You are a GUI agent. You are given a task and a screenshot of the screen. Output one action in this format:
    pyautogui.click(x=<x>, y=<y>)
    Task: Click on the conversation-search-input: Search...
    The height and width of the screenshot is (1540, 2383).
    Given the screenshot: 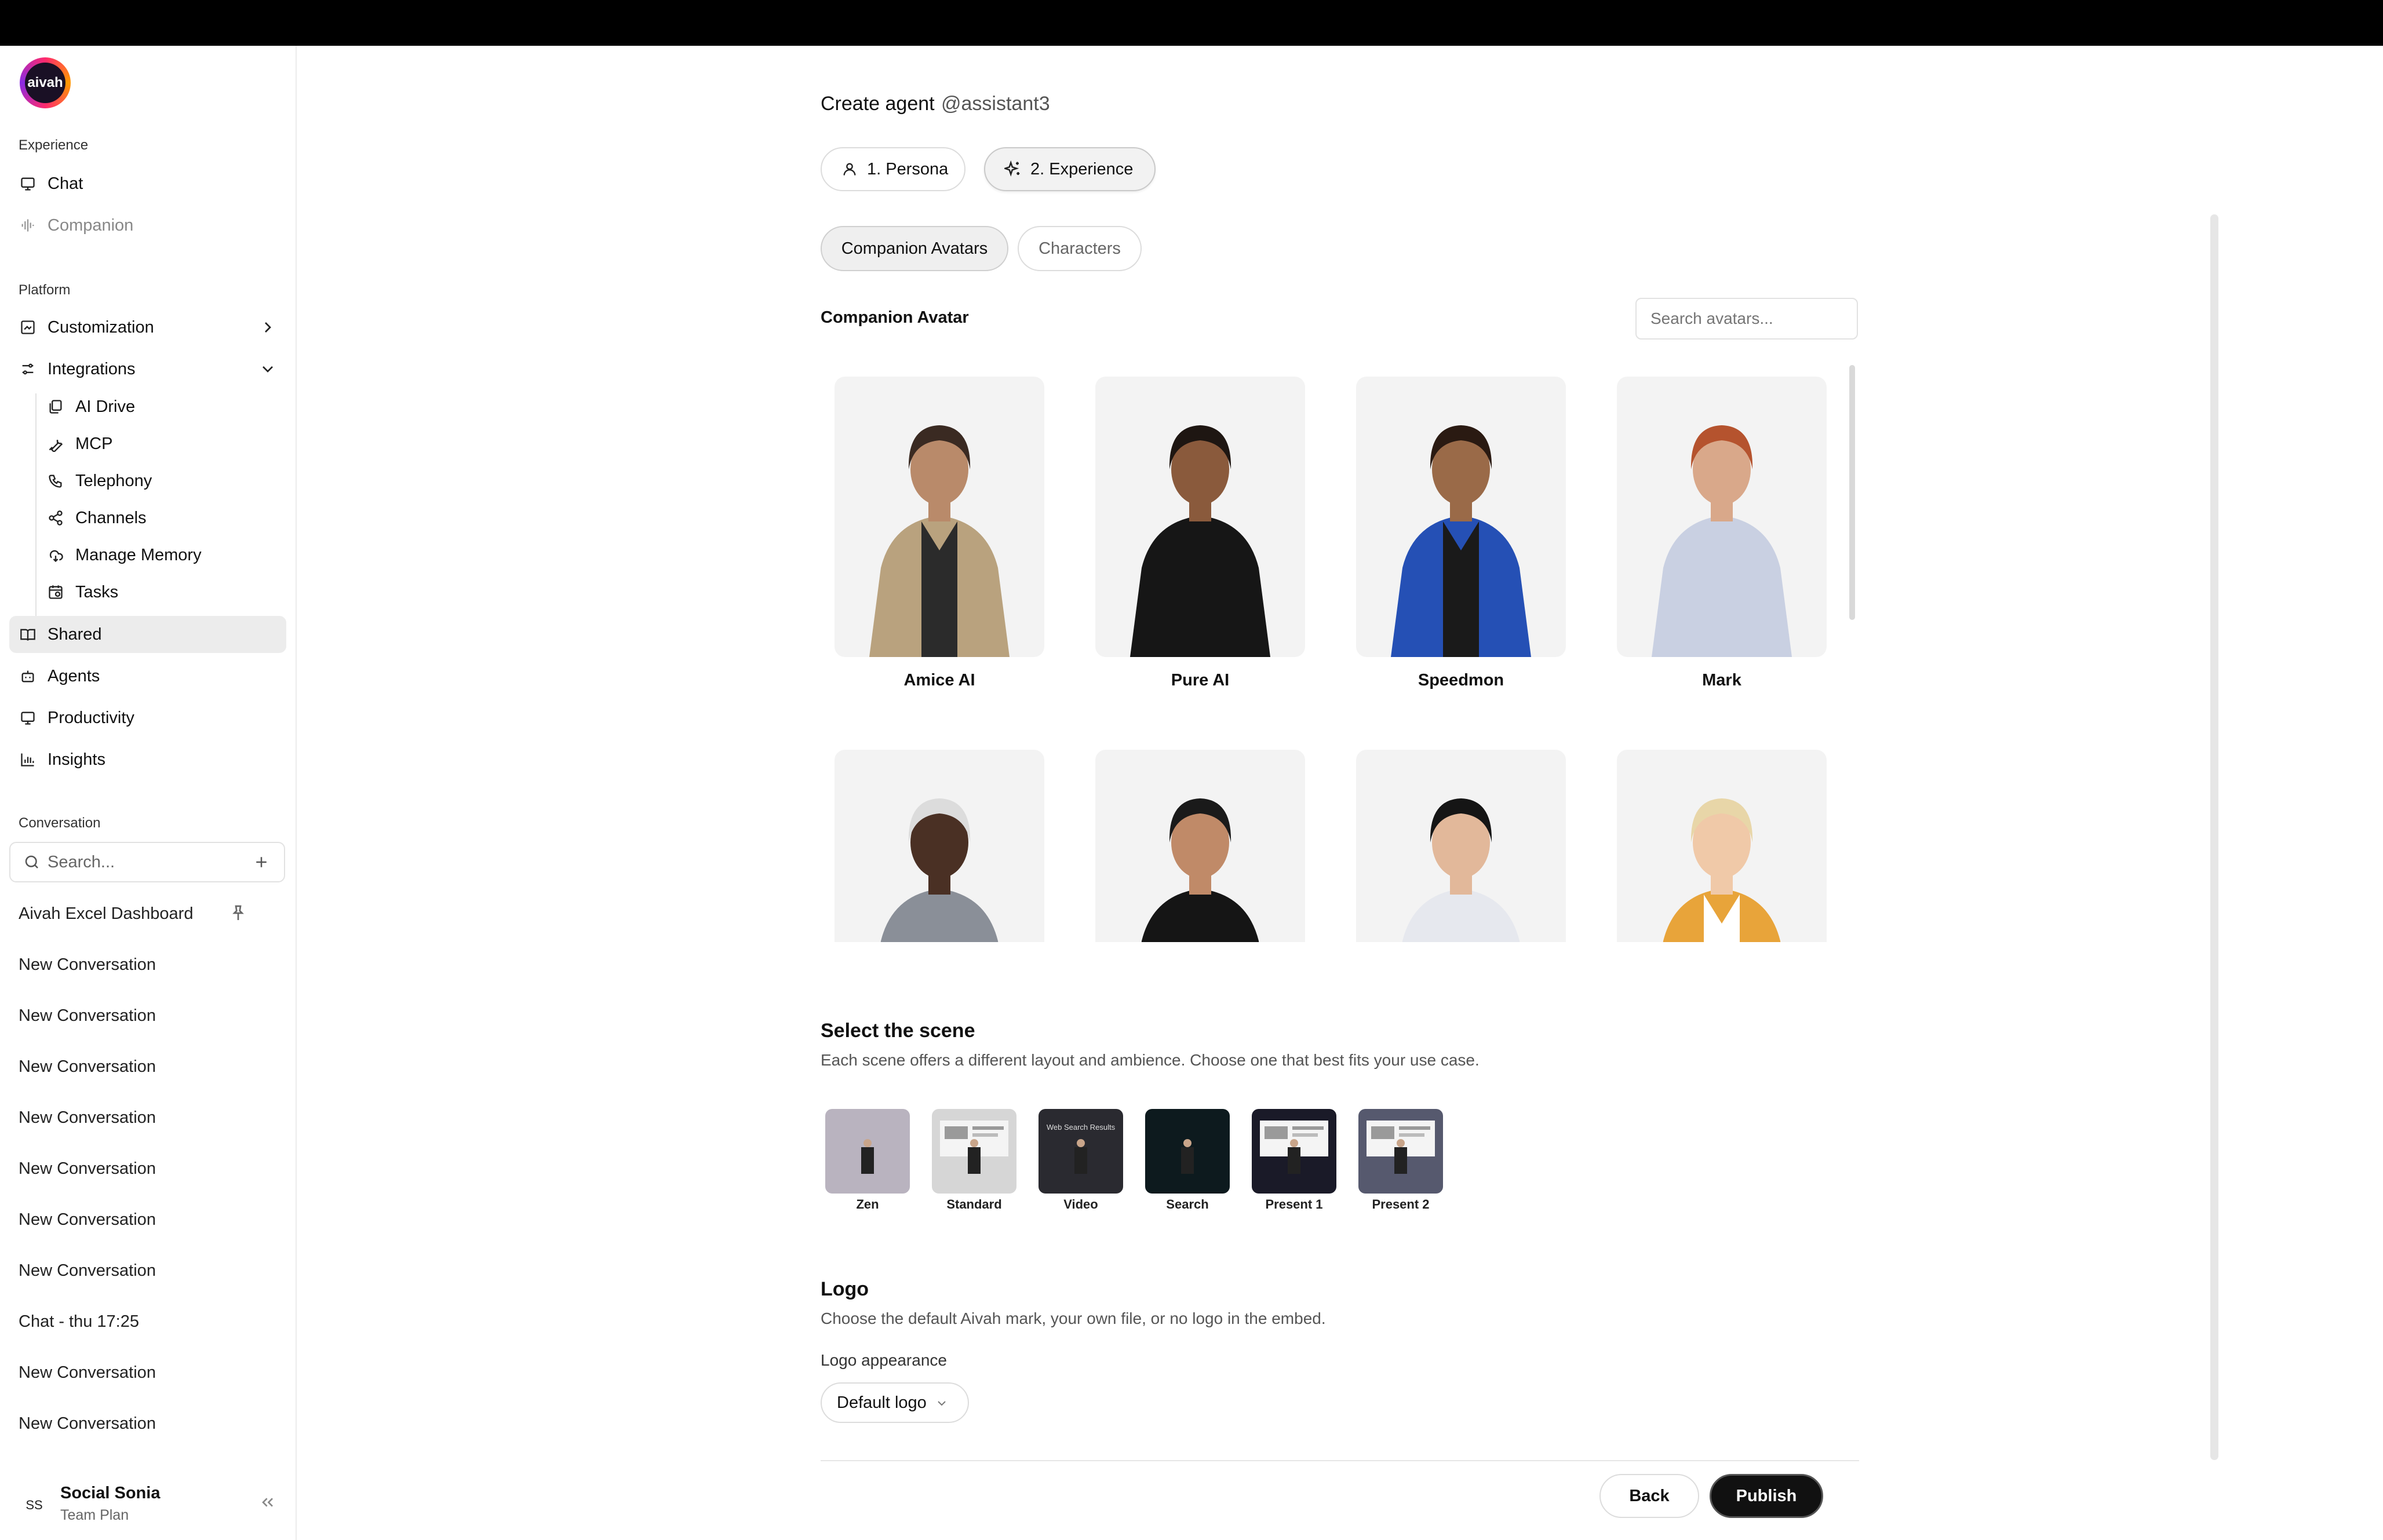 What is the action you would take?
    pyautogui.click(x=81, y=862)
    